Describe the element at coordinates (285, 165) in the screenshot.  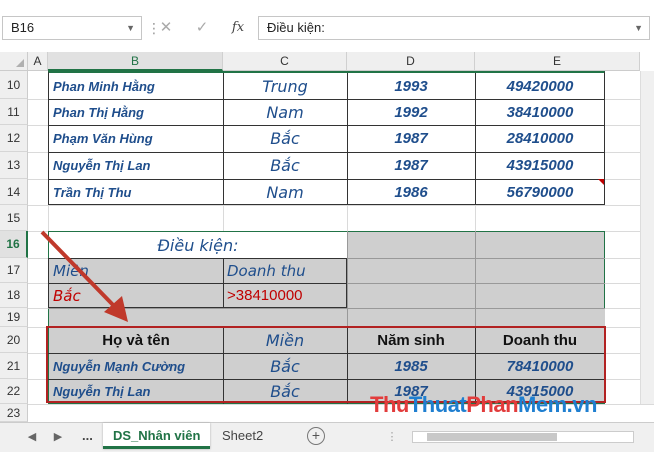
I see `cell-c13: Bắc` at that location.